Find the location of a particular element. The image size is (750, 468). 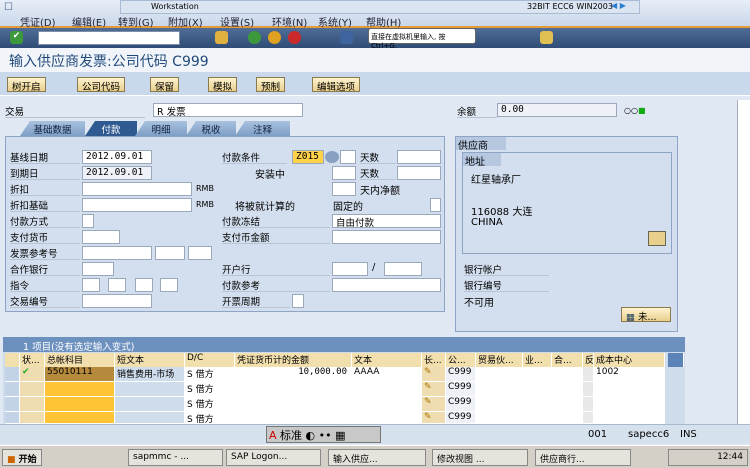

menu-item: 附加(X) is located at coordinates (185, 21).